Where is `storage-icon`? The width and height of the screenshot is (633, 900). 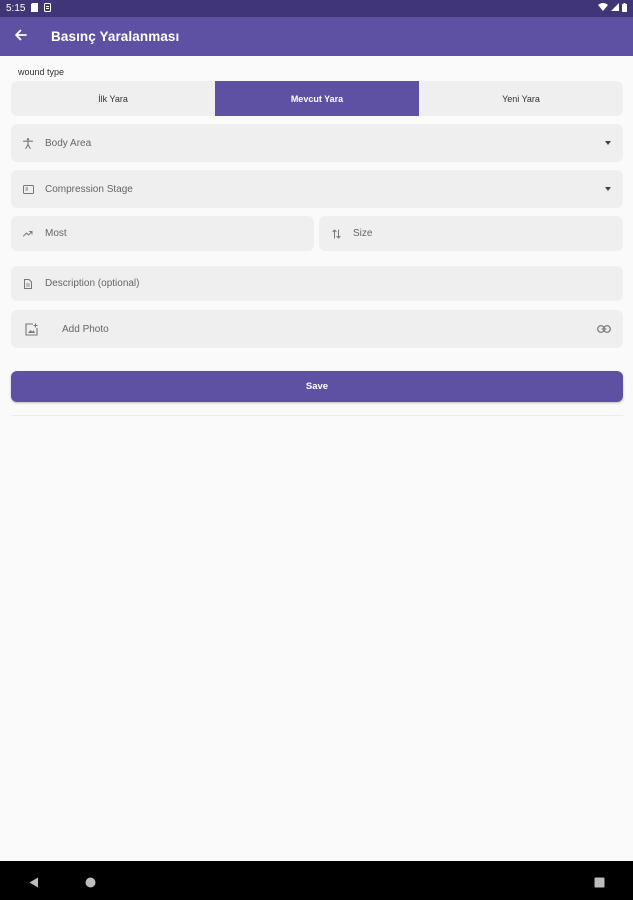
storage-icon is located at coordinates (48, 8).